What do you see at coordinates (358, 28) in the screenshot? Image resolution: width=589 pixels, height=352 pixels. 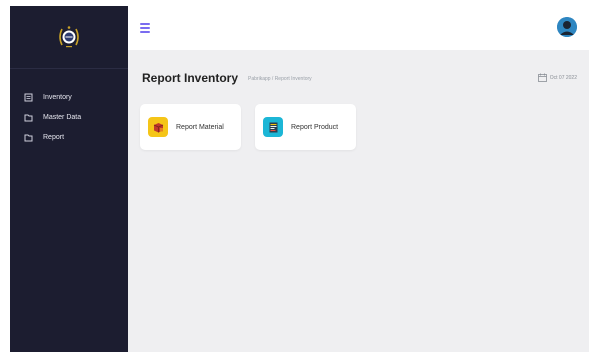 I see `topbar` at bounding box center [358, 28].